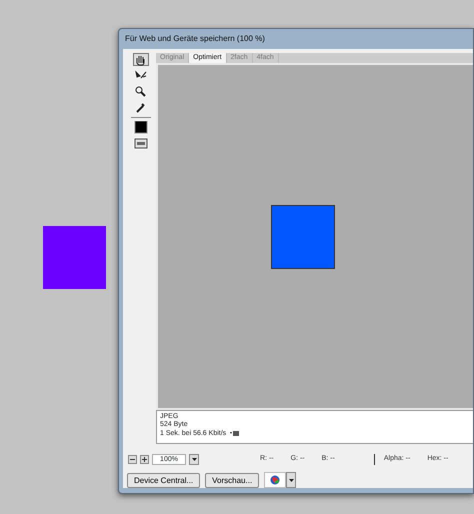 This screenshot has height=514, width=474. What do you see at coordinates (141, 127) in the screenshot?
I see `color-swatch-icon` at bounding box center [141, 127].